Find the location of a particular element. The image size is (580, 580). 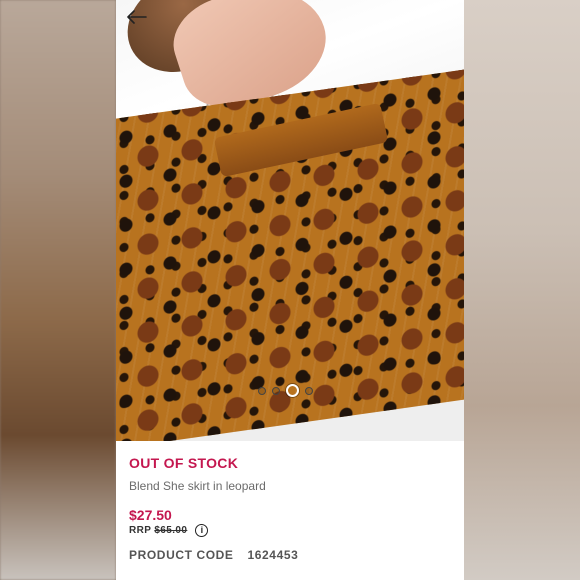

rrp-value: $65.00 is located at coordinates (171, 530).